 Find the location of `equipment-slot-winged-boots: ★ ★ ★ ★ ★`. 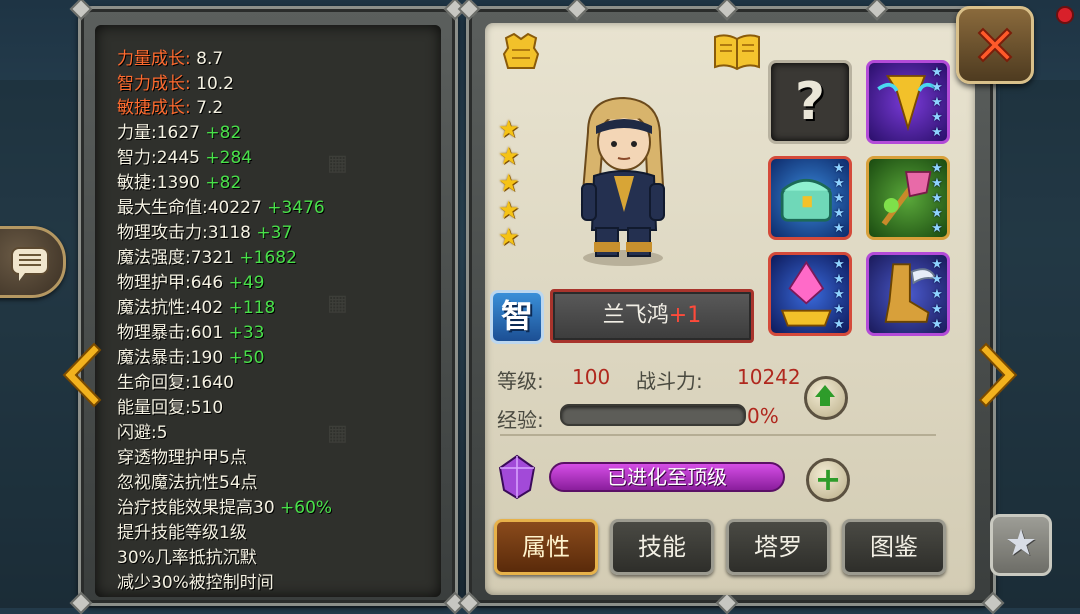

equipment-slot-winged-boots: ★ ★ ★ ★ ★ is located at coordinates (908, 294).